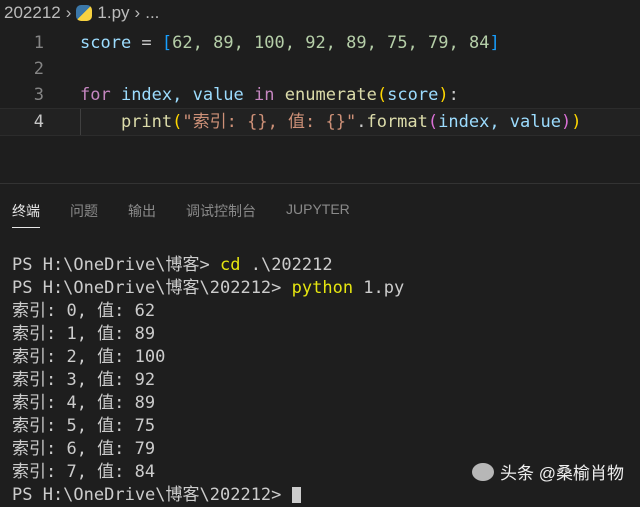 This screenshot has width=640, height=507. What do you see at coordinates (84, 426) in the screenshot?
I see `terminal-line: 索引: 5, 值: 75` at bounding box center [84, 426].